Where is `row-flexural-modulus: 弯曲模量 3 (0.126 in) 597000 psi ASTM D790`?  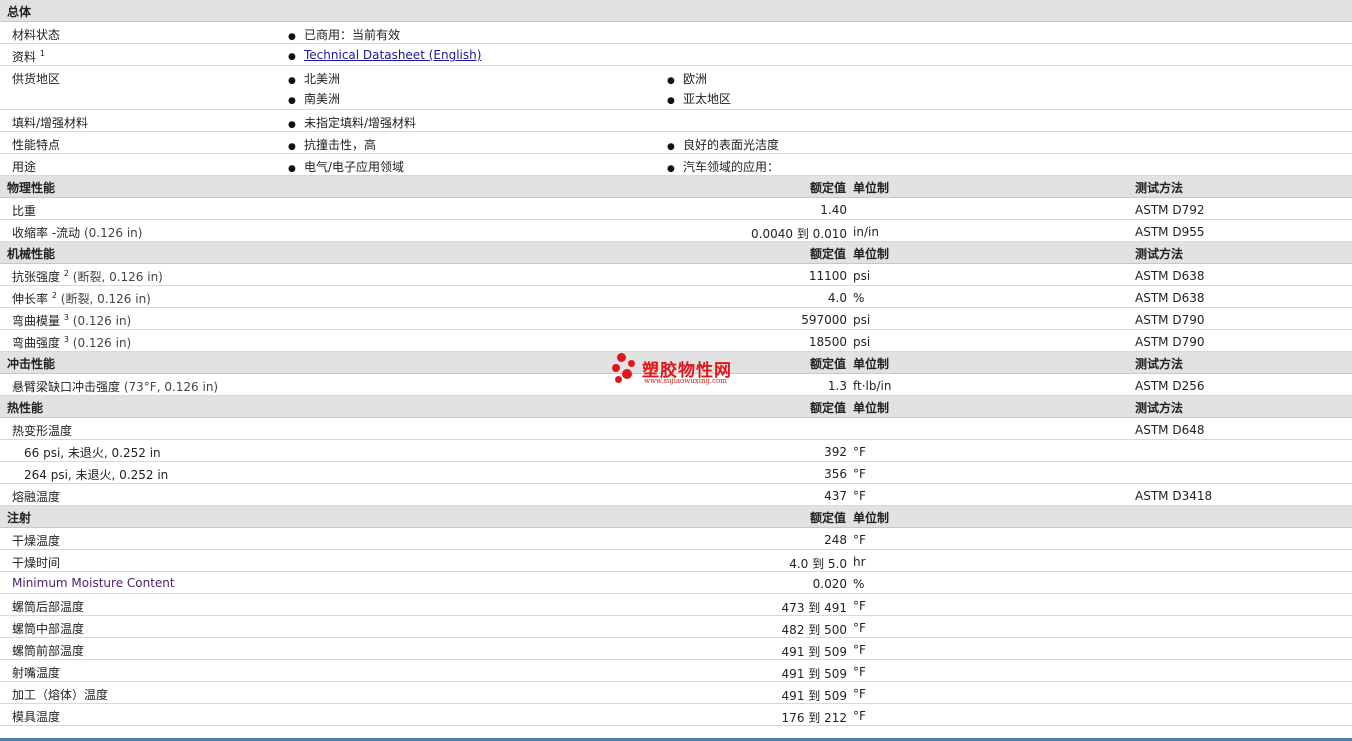 row-flexural-modulus: 弯曲模量 3 (0.126 in) 597000 psi ASTM D790 is located at coordinates (676, 319).